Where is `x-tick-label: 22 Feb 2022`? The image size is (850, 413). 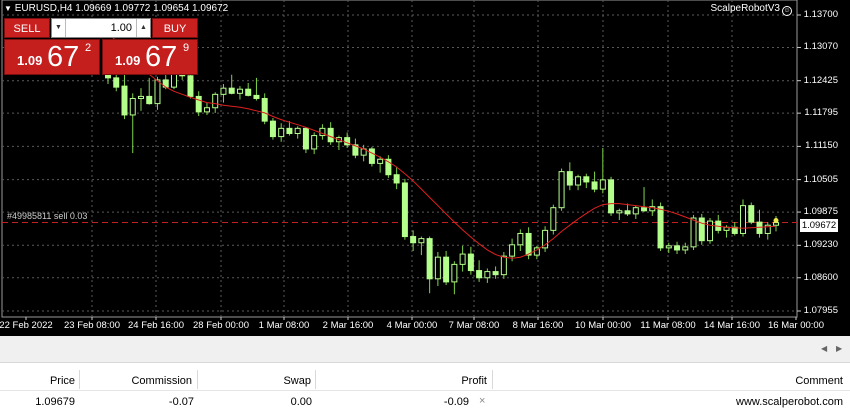 x-tick-label: 22 Feb 2022 is located at coordinates (26, 325).